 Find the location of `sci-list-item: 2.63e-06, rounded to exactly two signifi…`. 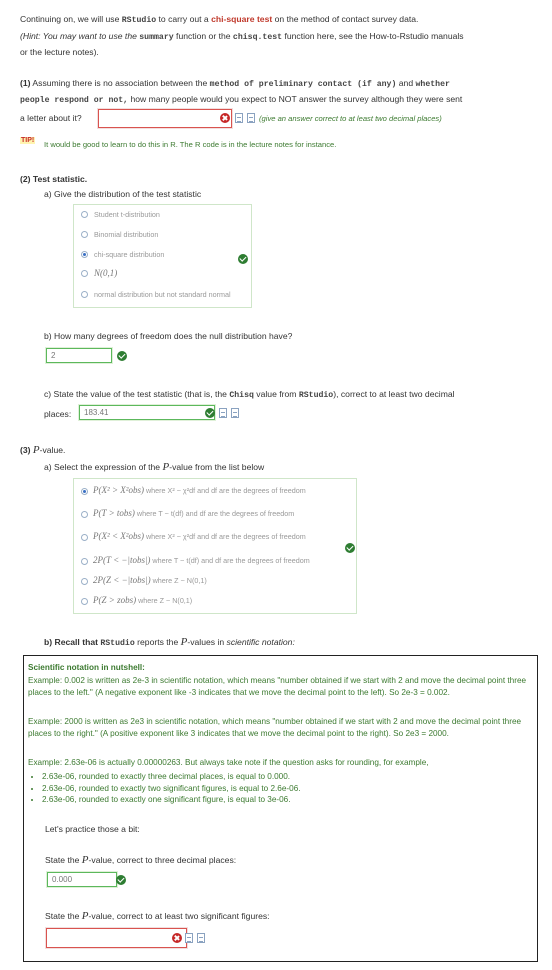

sci-list-item: 2.63e-06, rounded to exactly two signifi… is located at coordinates (287, 789).